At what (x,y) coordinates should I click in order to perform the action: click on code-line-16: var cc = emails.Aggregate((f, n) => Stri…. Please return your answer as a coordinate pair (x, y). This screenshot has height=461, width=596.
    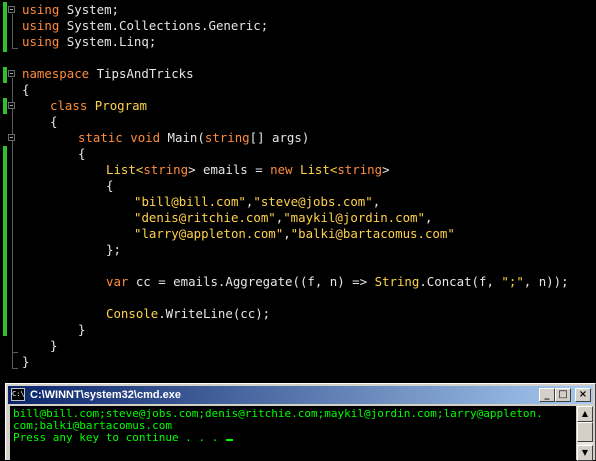
    Looking at the image, I should click on (337, 282).